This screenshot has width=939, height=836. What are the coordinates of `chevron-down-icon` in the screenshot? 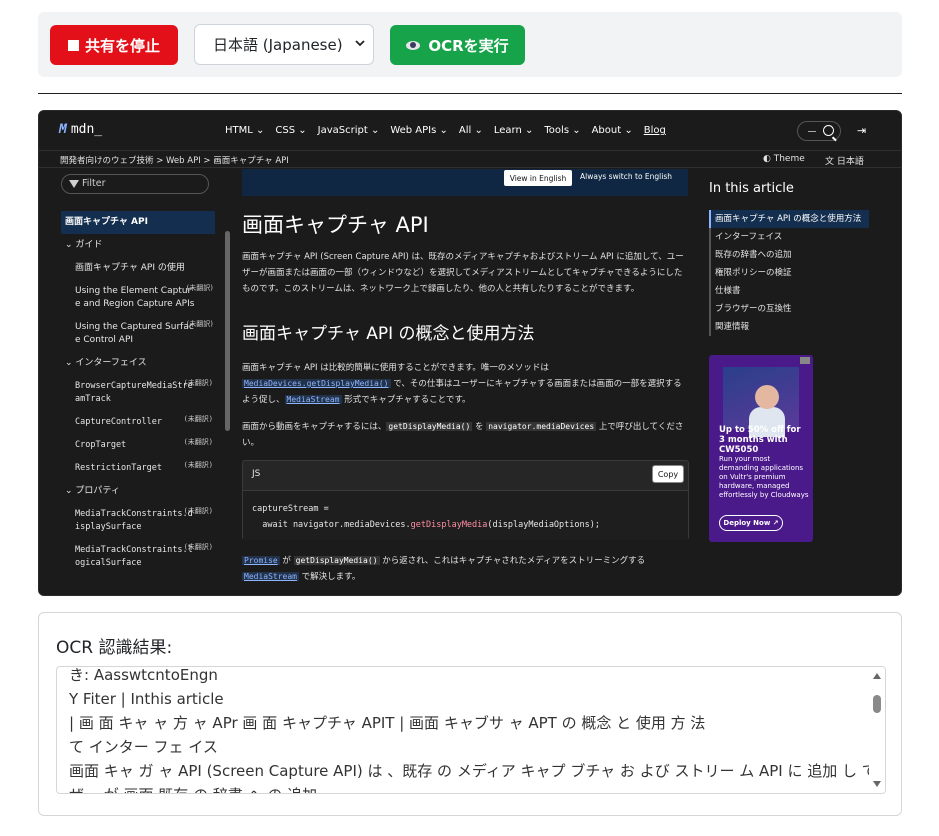 It's located at (360, 43).